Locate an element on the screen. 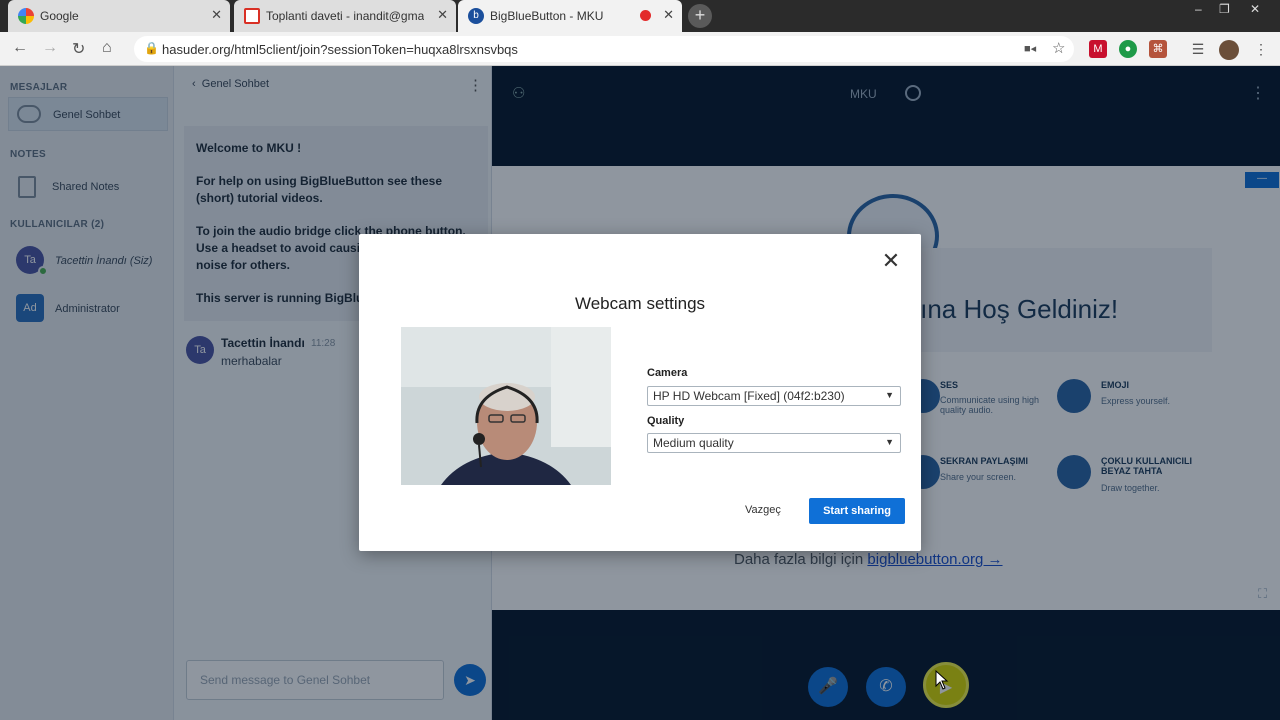  reading-list-icon: ☰ is located at coordinates (1198, 49).